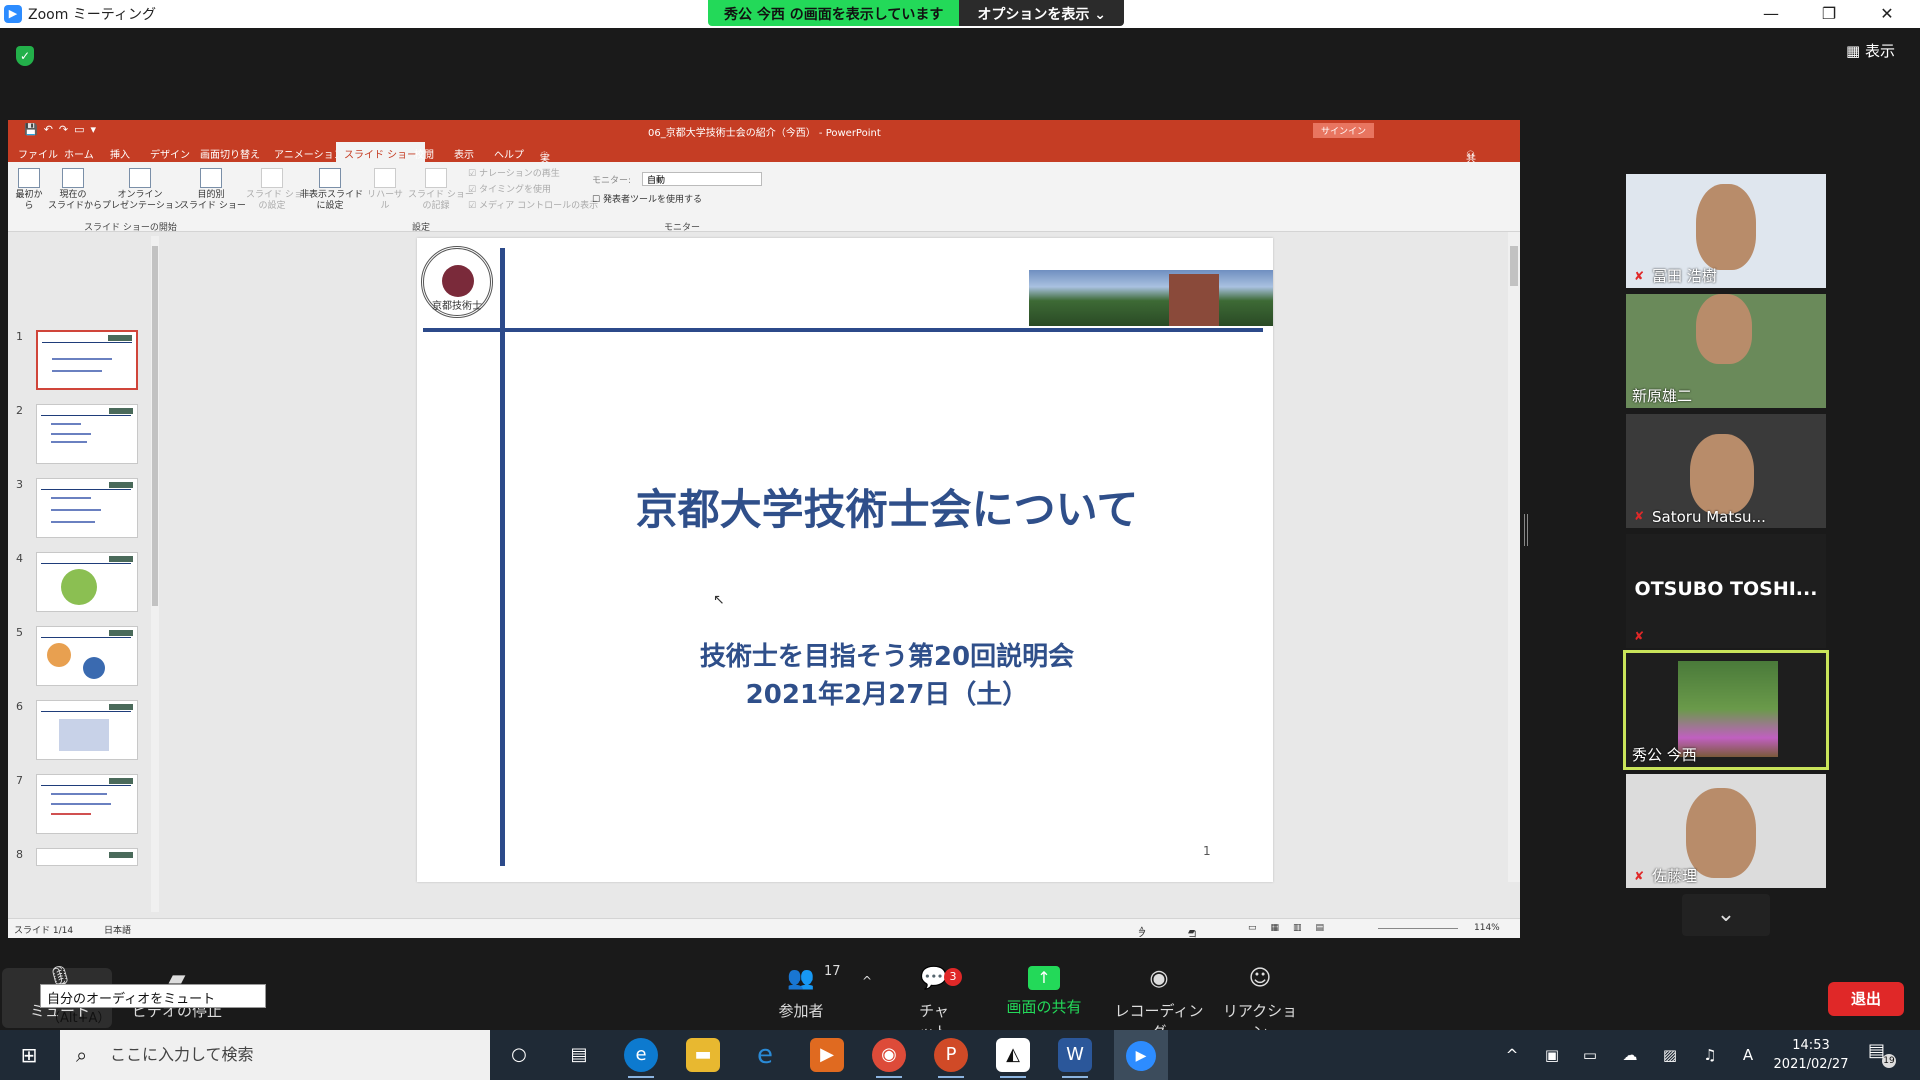 The image size is (1920, 1080). Describe the element at coordinates (120, 153) in the screenshot. I see `tab-insert: 挿入` at that location.